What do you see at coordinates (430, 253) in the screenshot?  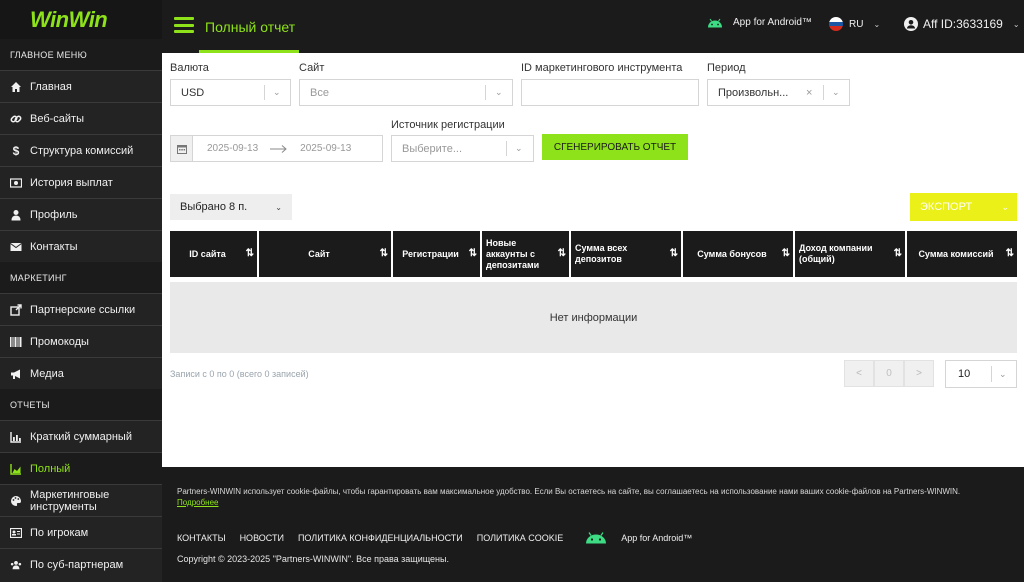 I see `column-header-label: Регистрации` at bounding box center [430, 253].